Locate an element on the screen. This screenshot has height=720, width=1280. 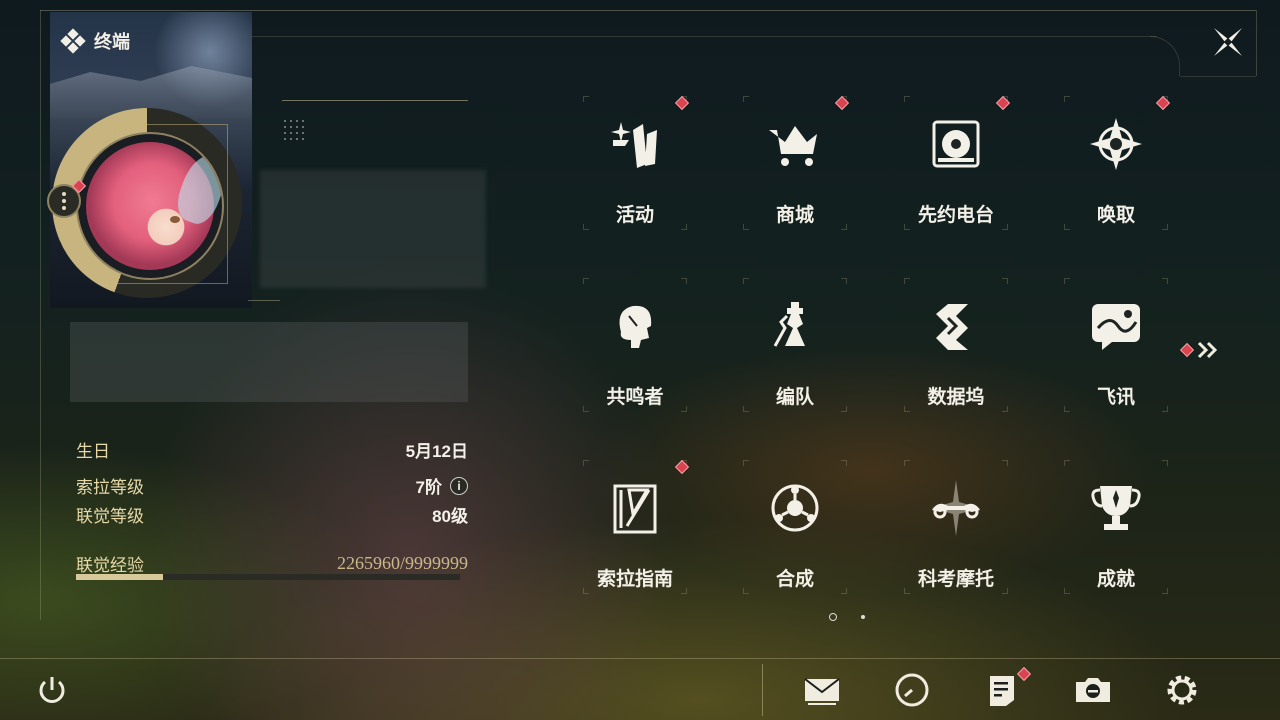
power-button is located at coordinates (52, 690).